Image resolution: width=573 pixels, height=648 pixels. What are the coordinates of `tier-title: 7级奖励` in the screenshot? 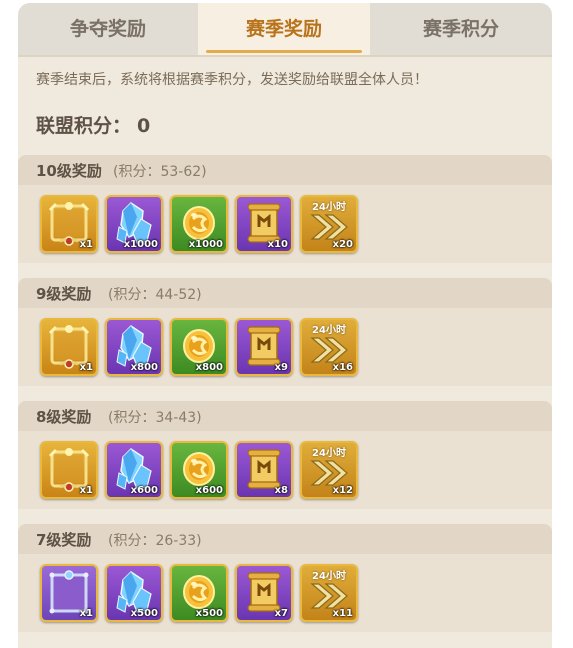 It's located at (64, 540).